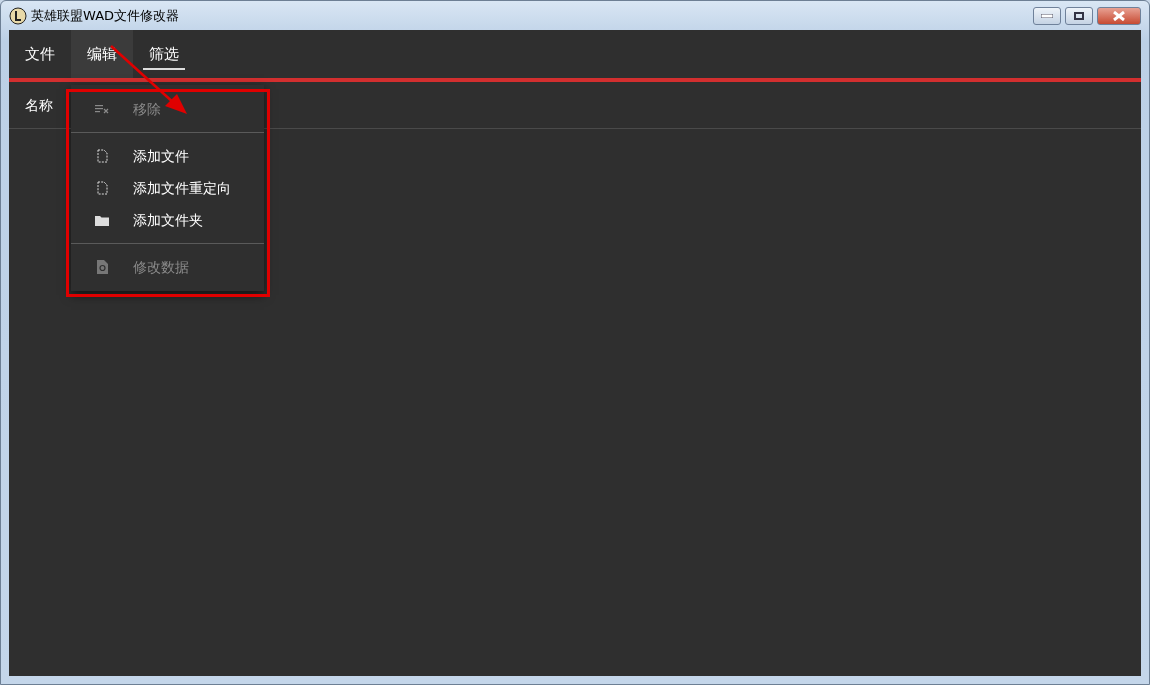 Image resolution: width=1150 pixels, height=685 pixels. I want to click on column-header: 名称, so click(39, 105).